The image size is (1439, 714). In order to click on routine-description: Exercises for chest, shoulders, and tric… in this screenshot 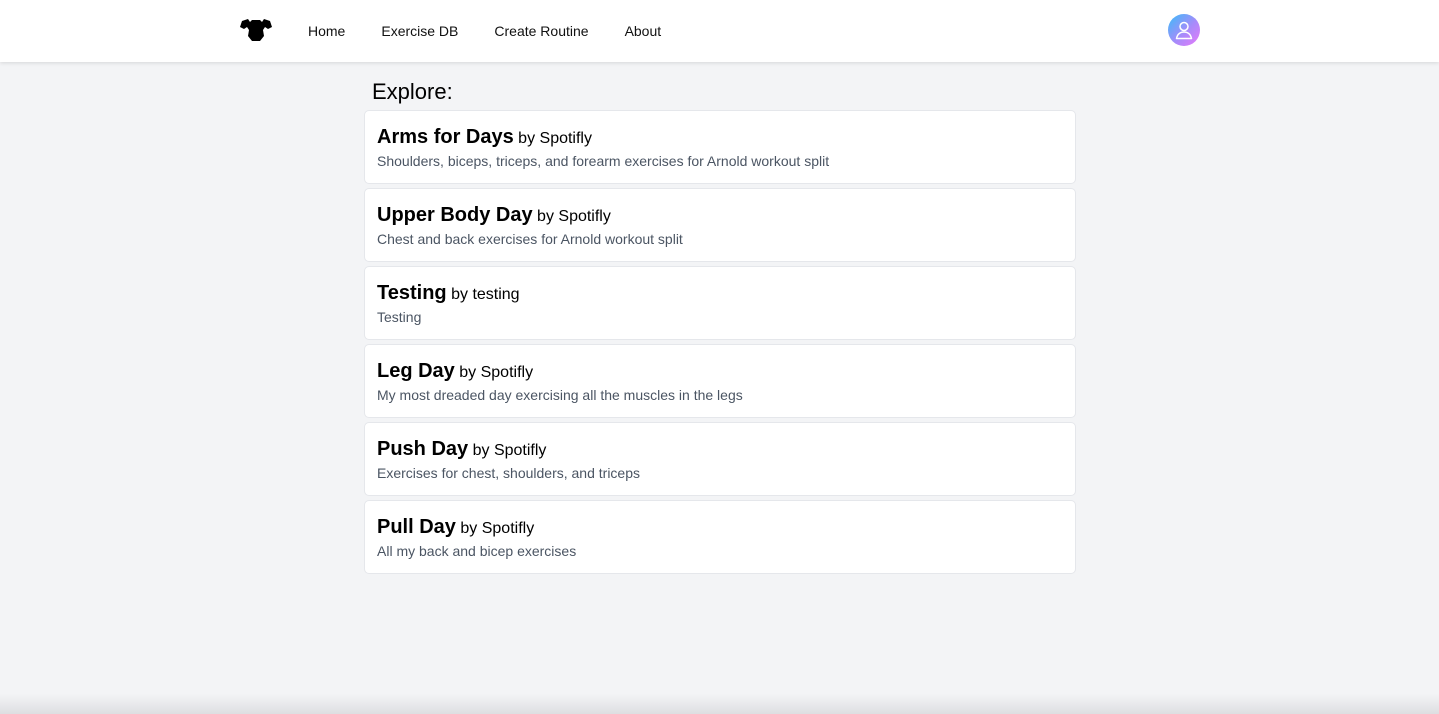, I will do `click(509, 473)`.